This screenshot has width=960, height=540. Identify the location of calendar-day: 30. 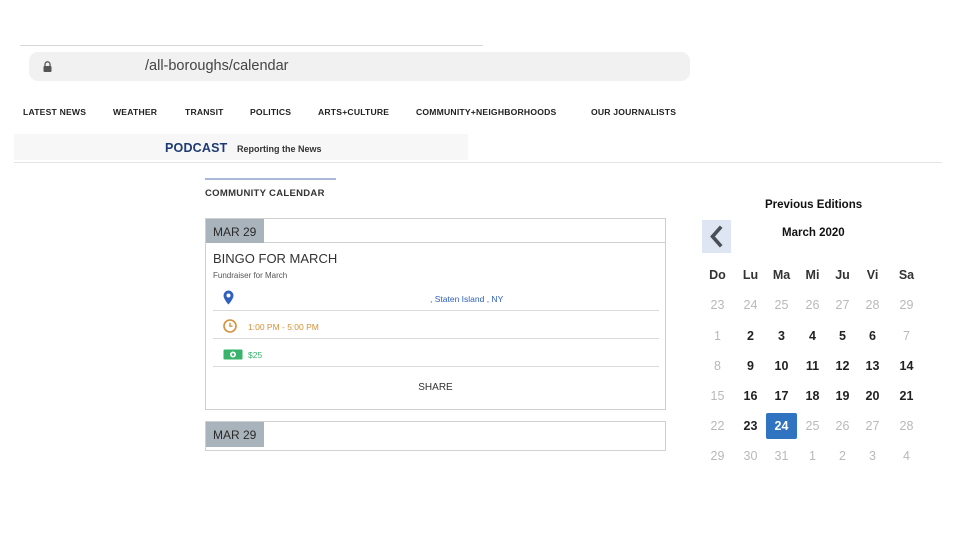
(750, 456).